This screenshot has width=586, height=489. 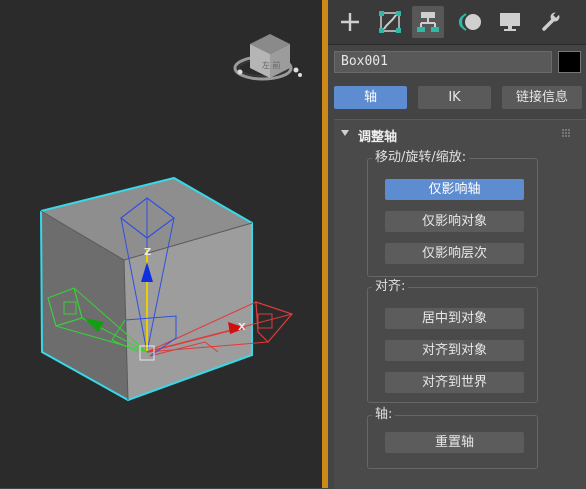 What do you see at coordinates (569, 62) in the screenshot?
I see `object-color-swatch` at bounding box center [569, 62].